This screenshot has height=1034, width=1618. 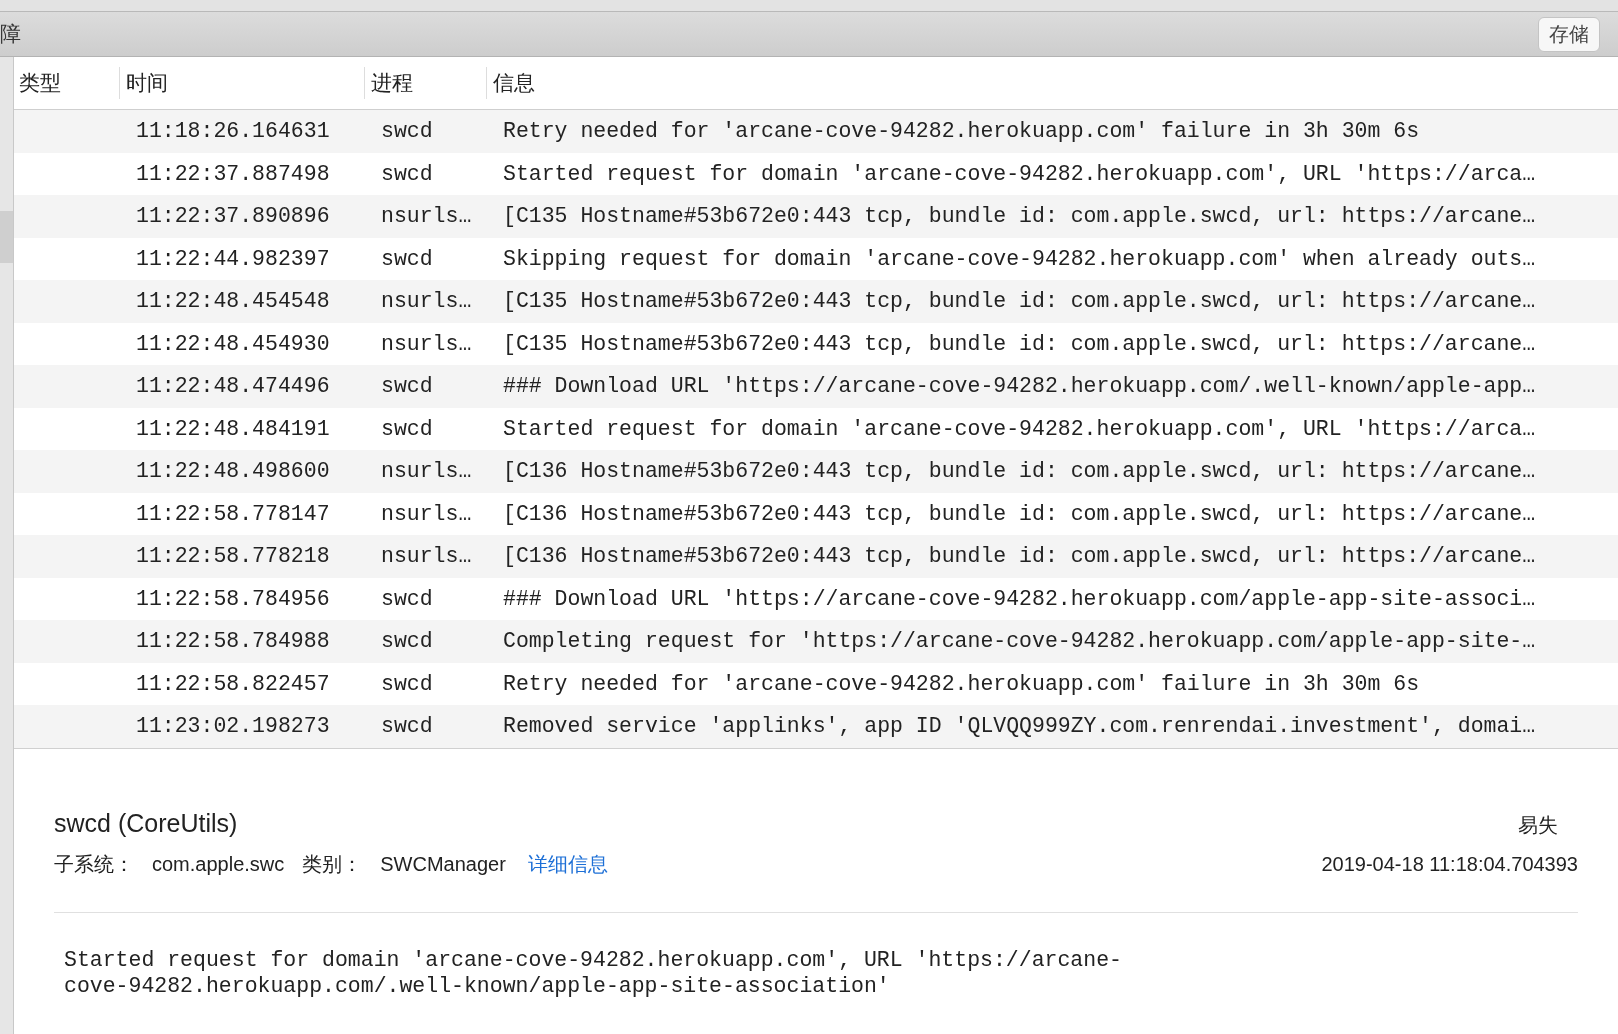 What do you see at coordinates (233, 726) in the screenshot?
I see `time-cell-text: 11:23:02.198273` at bounding box center [233, 726].